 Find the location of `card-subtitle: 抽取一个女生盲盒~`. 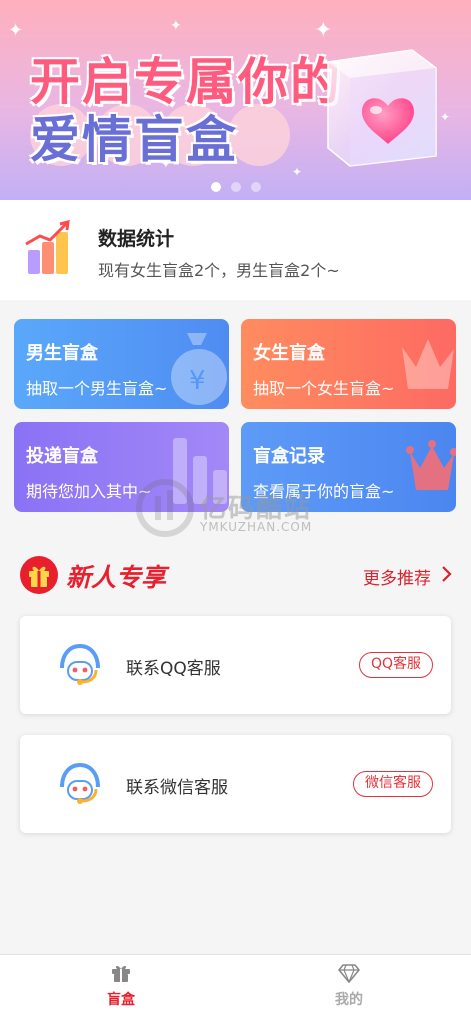

card-subtitle: 抽取一个女生盲盒~ is located at coordinates (324, 388).